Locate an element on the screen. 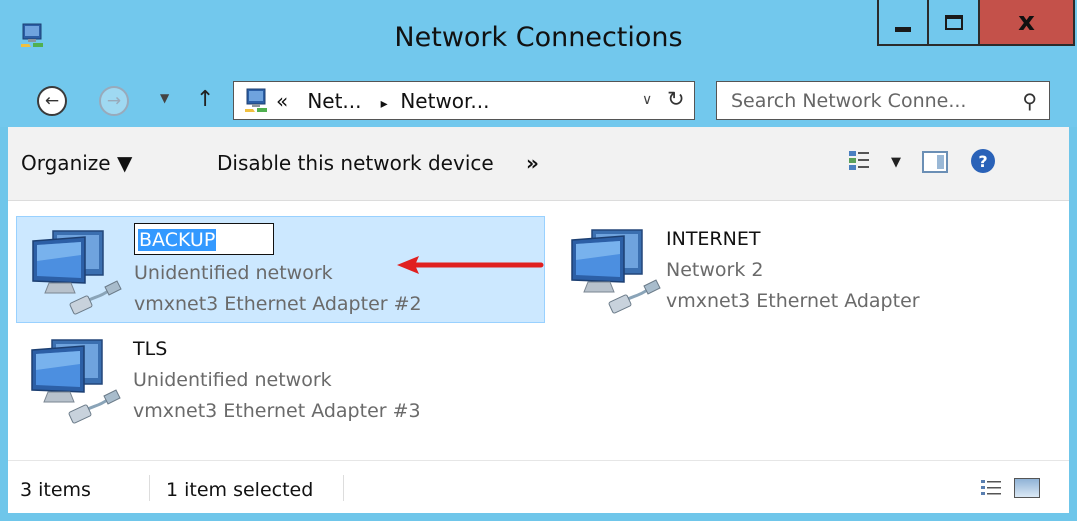  back-arrow-icon: ← is located at coordinates (52, 101).